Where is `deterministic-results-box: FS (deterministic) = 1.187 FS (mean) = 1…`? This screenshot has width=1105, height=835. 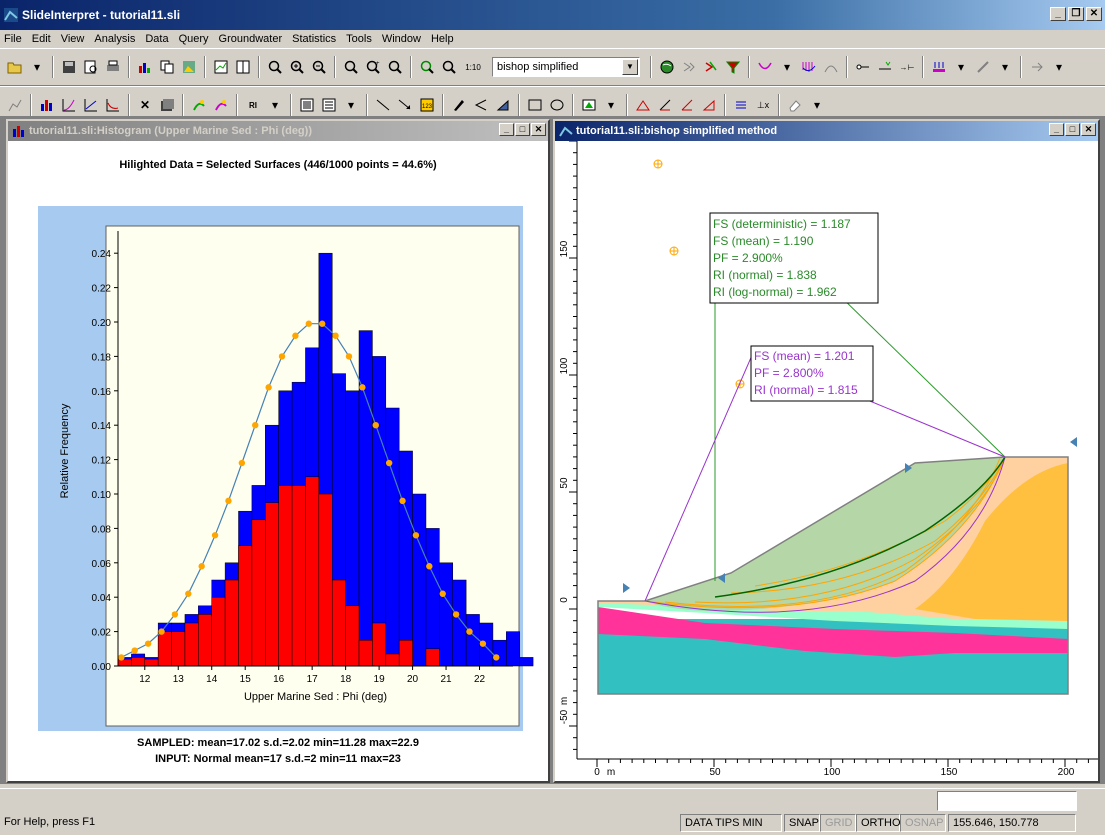 deterministic-results-box: FS (deterministic) = 1.187 FS (mean) = 1… is located at coordinates (794, 258).